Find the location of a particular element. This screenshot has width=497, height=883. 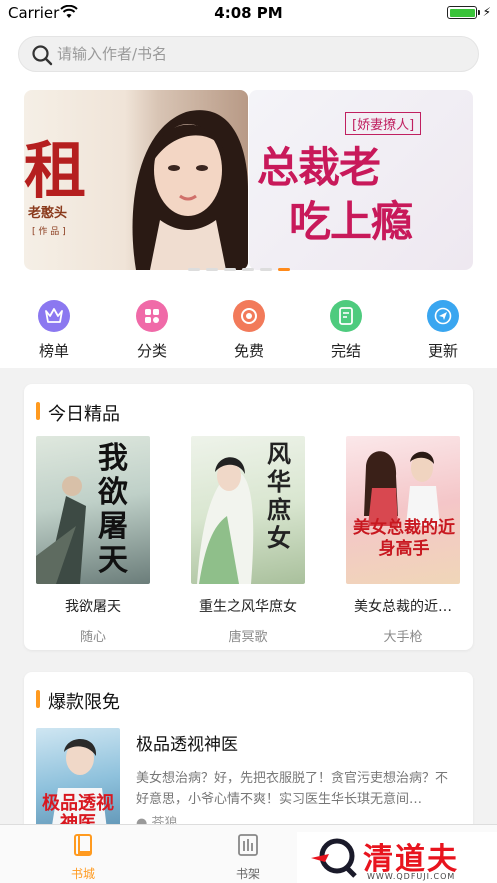

search-icon is located at coordinates (42, 57).